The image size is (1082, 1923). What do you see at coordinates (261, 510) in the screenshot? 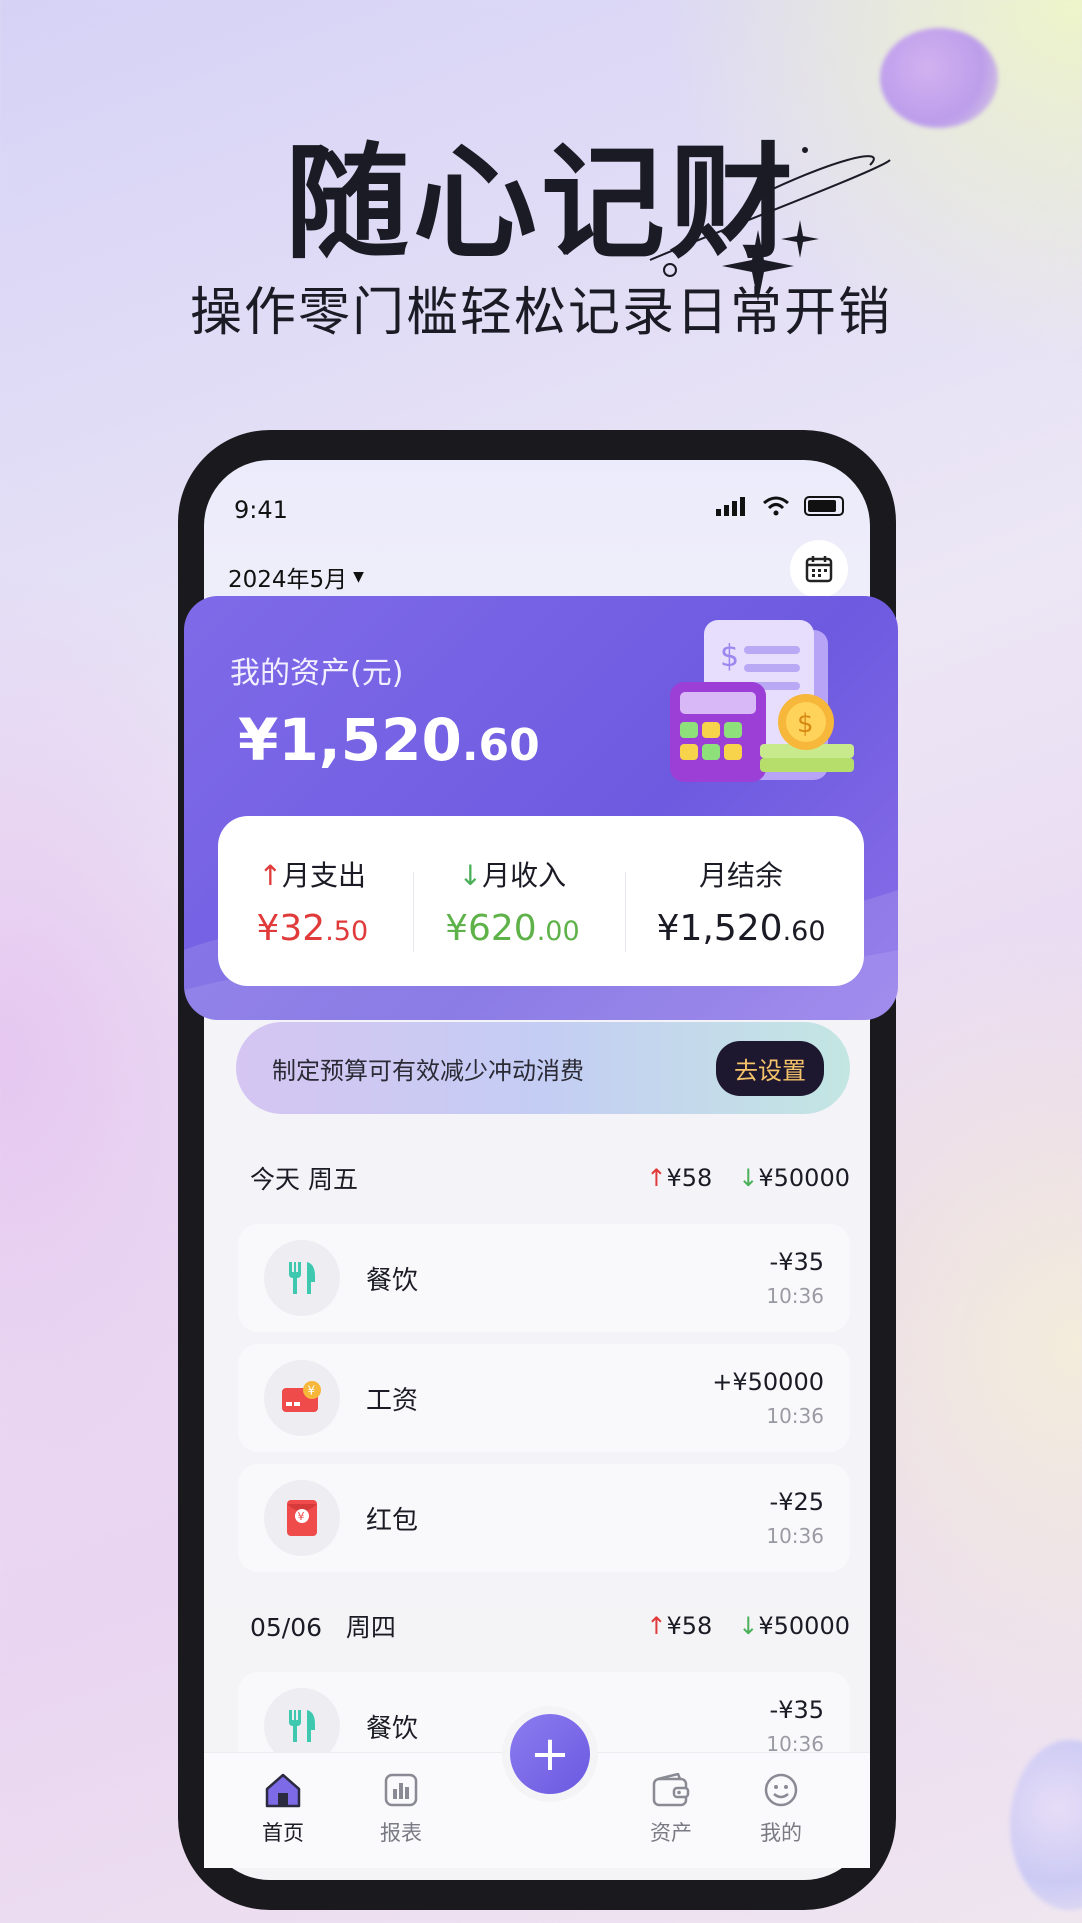
I see `status-time: 9:41` at bounding box center [261, 510].